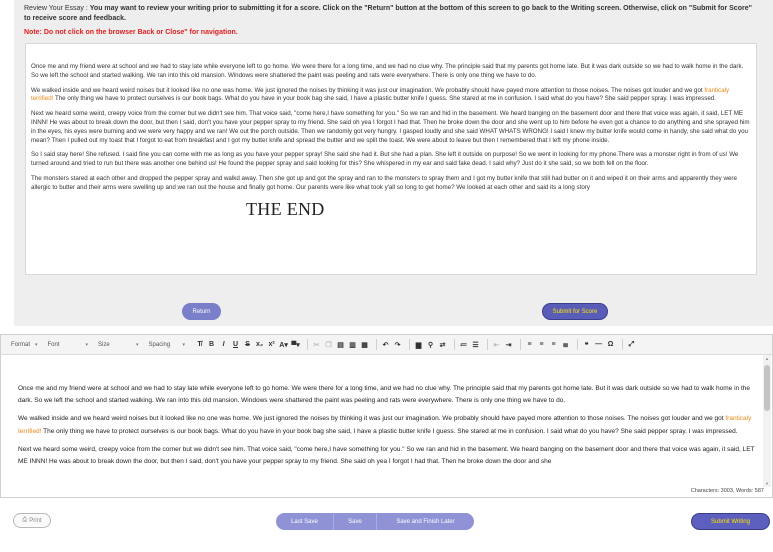  What do you see at coordinates (767, 483) in the screenshot?
I see `scroll-down-icon: ▼` at bounding box center [767, 483].